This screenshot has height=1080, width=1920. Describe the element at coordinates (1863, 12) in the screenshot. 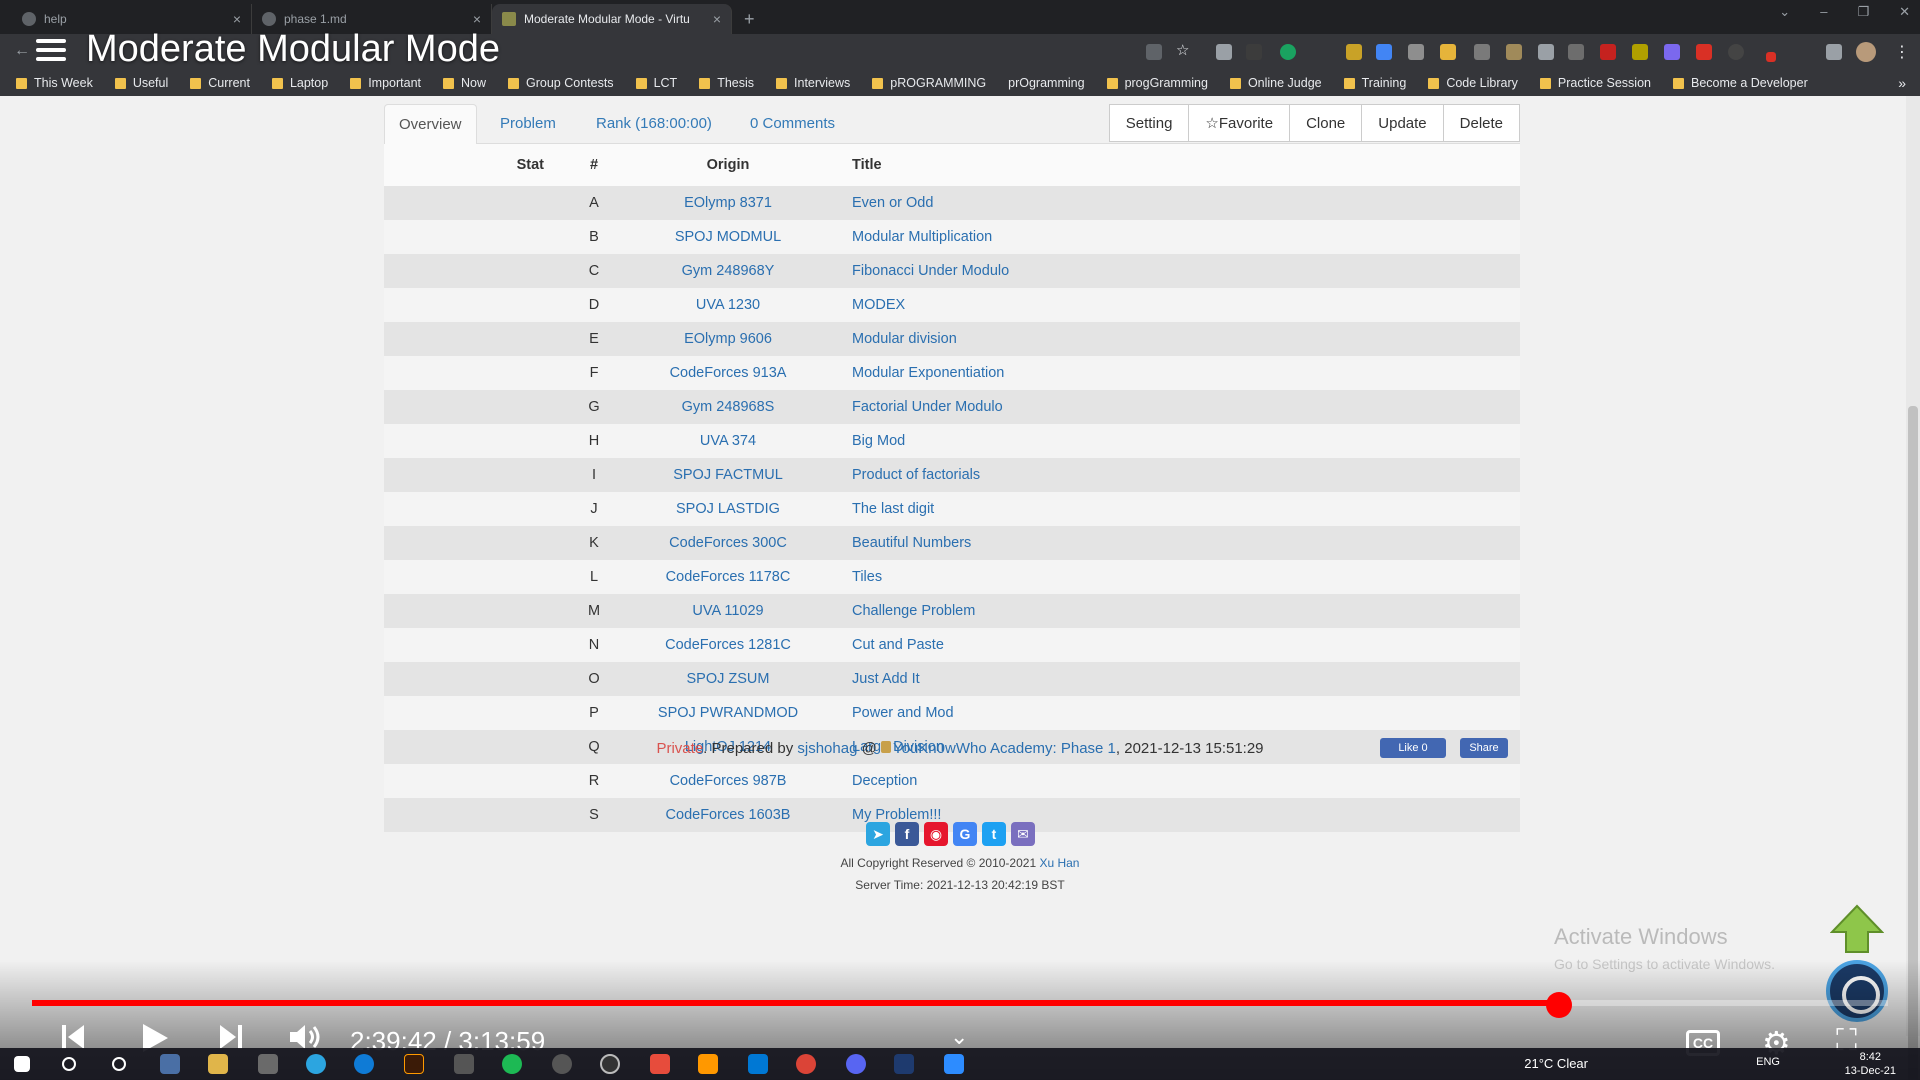

I see `restore-icon: ❐` at that location.